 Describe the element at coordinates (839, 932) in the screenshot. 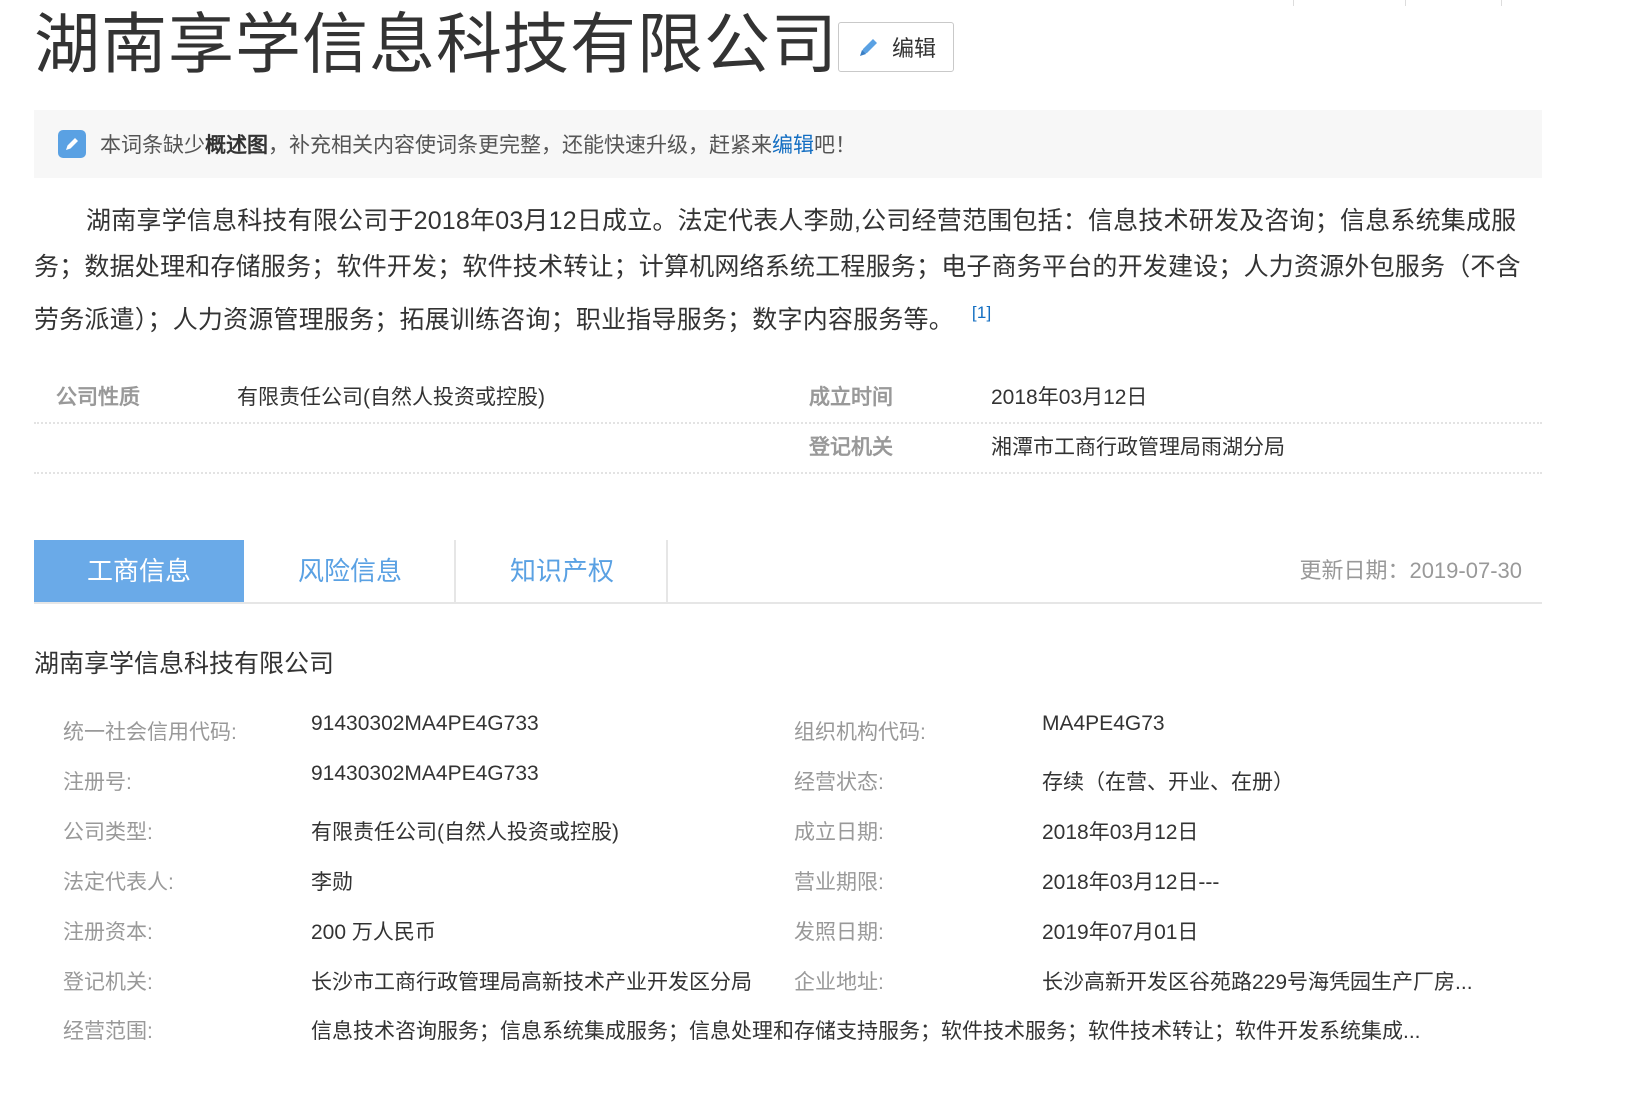

I see `license-date-label: 发照日期:` at that location.